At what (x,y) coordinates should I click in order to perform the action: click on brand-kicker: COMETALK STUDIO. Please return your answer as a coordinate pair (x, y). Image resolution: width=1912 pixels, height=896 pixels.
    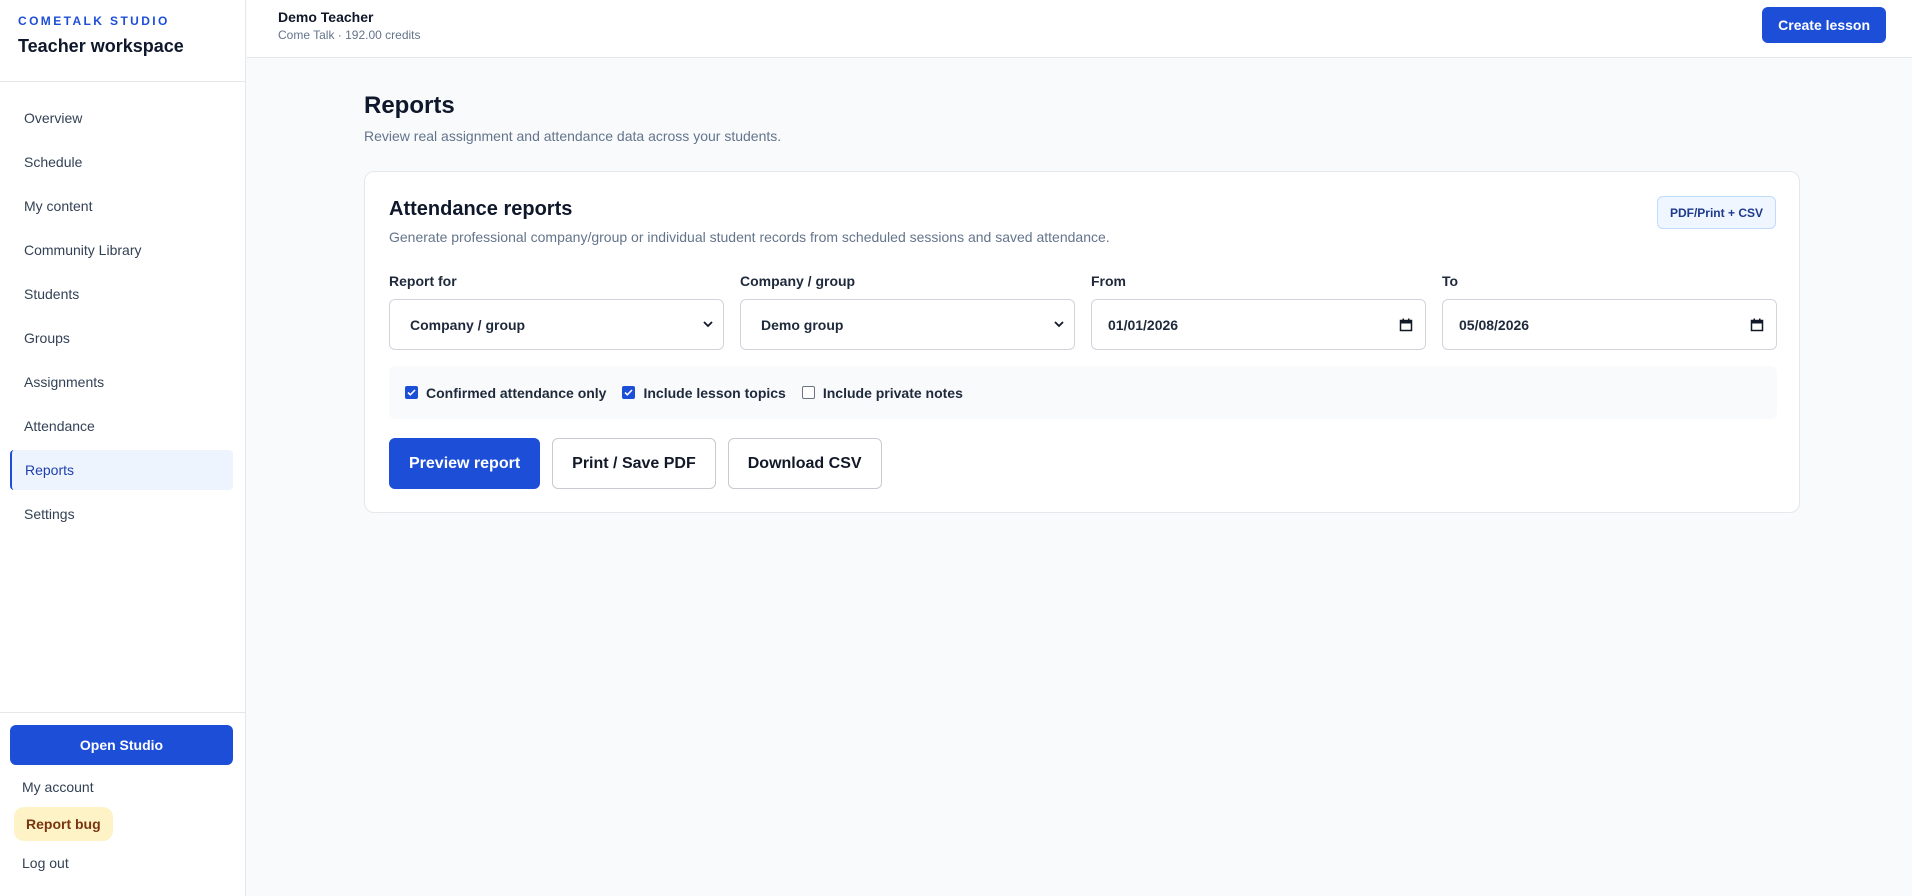
    Looking at the image, I should click on (94, 21).